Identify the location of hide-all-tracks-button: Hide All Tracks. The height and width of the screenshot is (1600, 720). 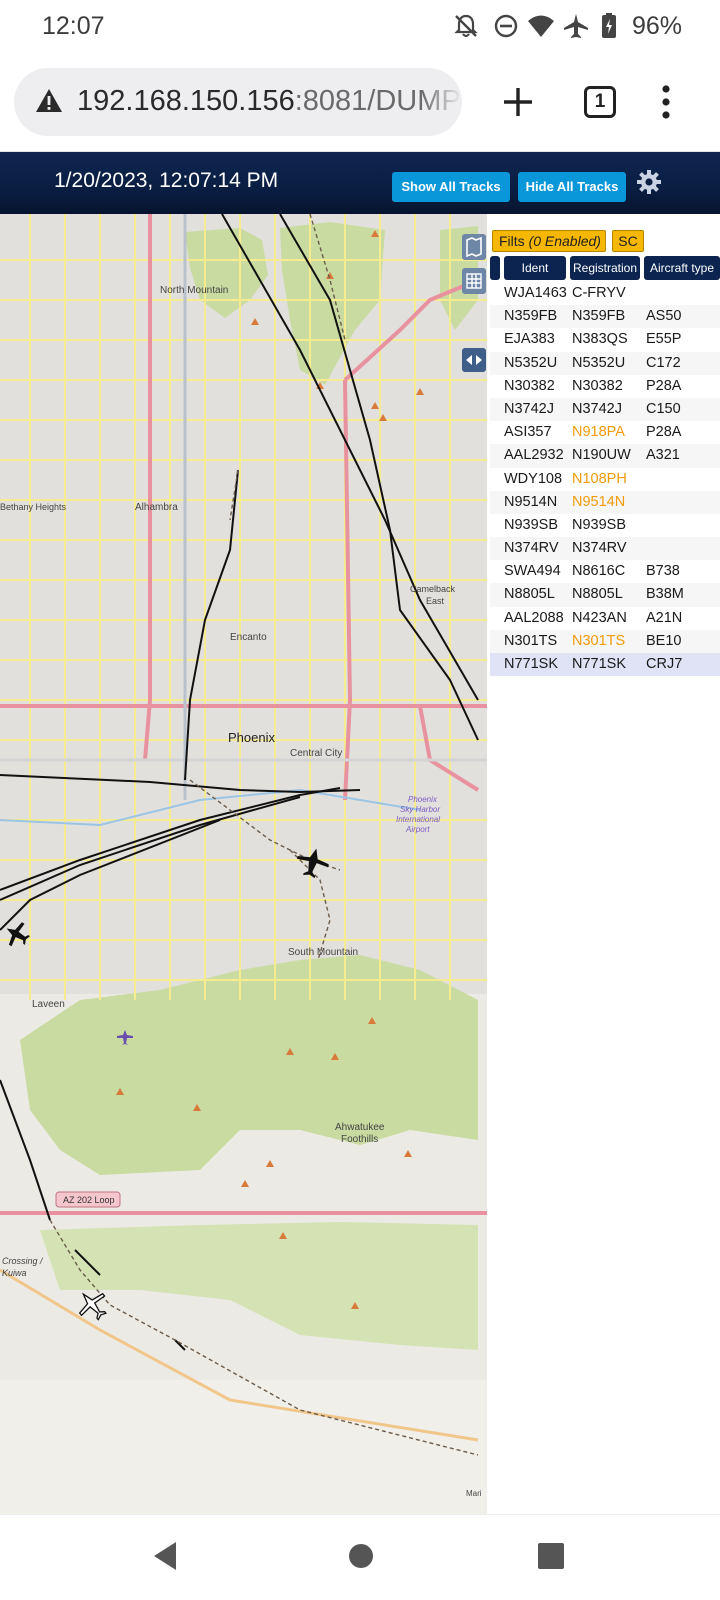
(572, 187).